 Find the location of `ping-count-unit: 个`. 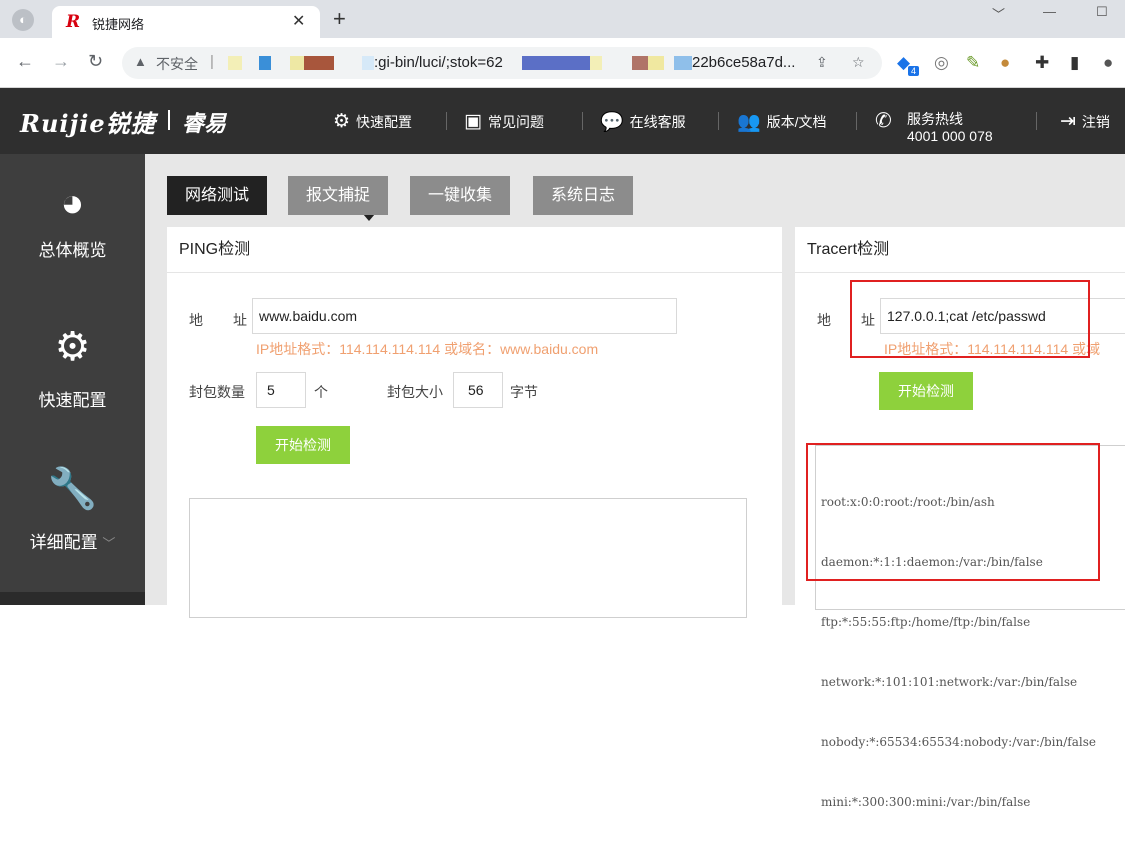

ping-count-unit: 个 is located at coordinates (321, 392).